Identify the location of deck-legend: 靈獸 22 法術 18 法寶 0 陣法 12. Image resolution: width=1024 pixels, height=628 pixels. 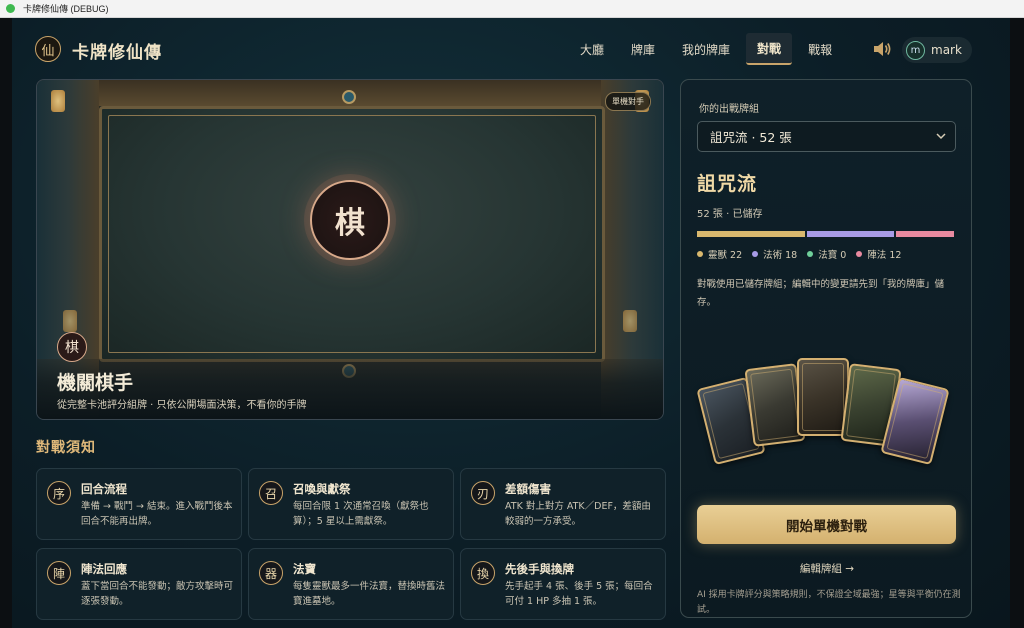
(804, 254).